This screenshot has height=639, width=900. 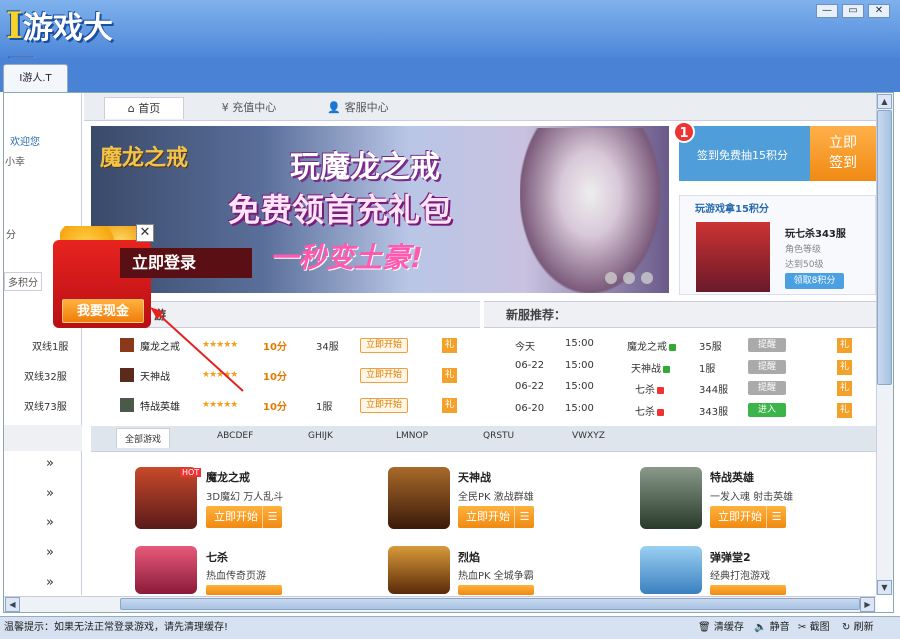 What do you see at coordinates (227, 107) in the screenshot?
I see `yen-icon: ¥` at bounding box center [227, 107].